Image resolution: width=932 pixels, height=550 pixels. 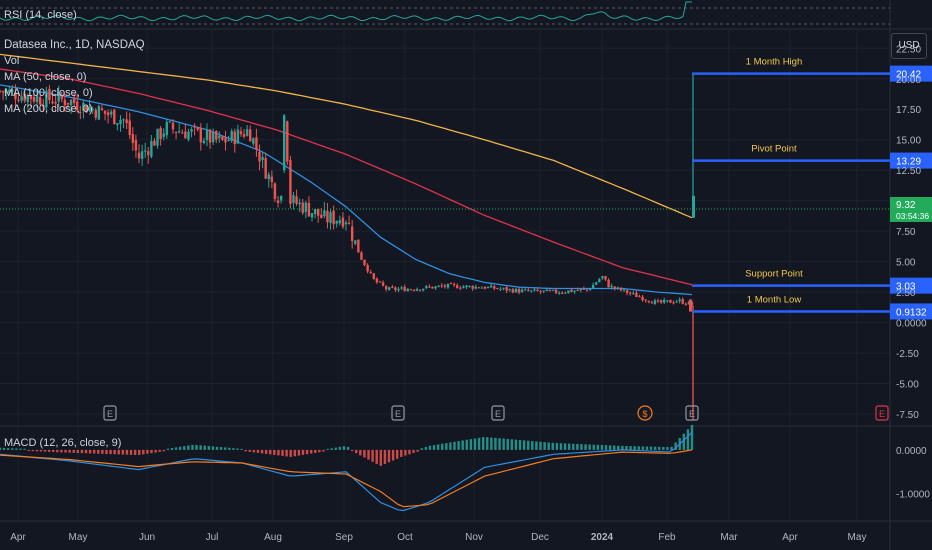 What do you see at coordinates (11, 61) in the screenshot?
I see `vol-label: Vol` at bounding box center [11, 61].